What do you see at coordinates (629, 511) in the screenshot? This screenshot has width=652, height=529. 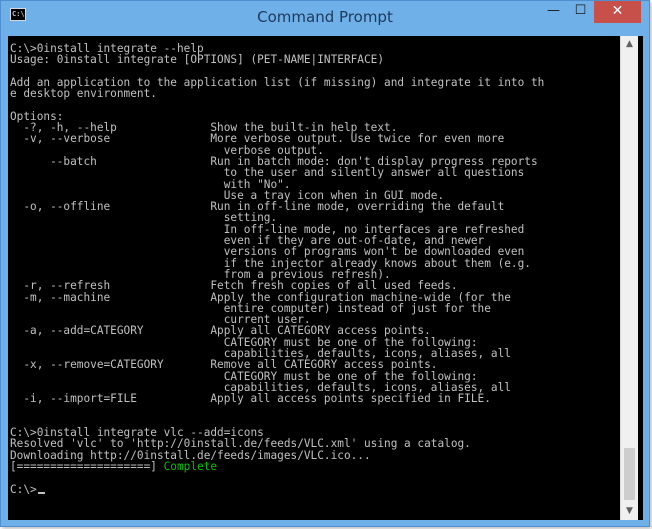 I see `scroll-down-arrow-icon: ▼` at bounding box center [629, 511].